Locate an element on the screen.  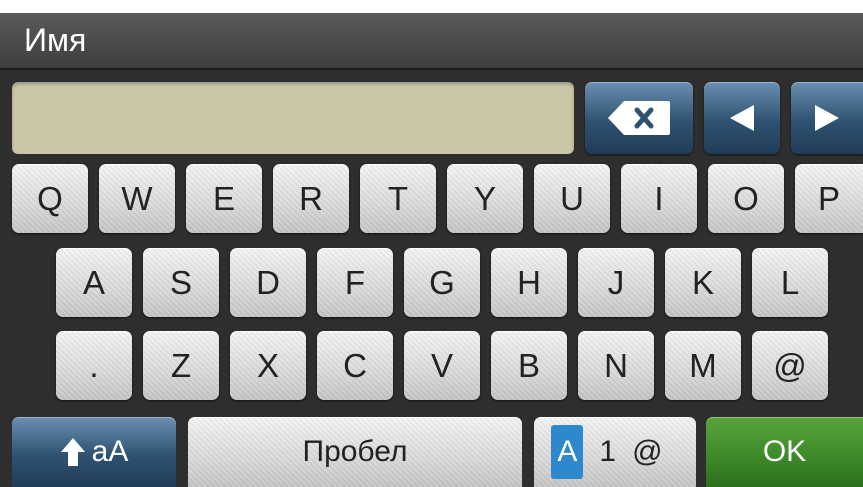
key-label: G is located at coordinates (442, 282).